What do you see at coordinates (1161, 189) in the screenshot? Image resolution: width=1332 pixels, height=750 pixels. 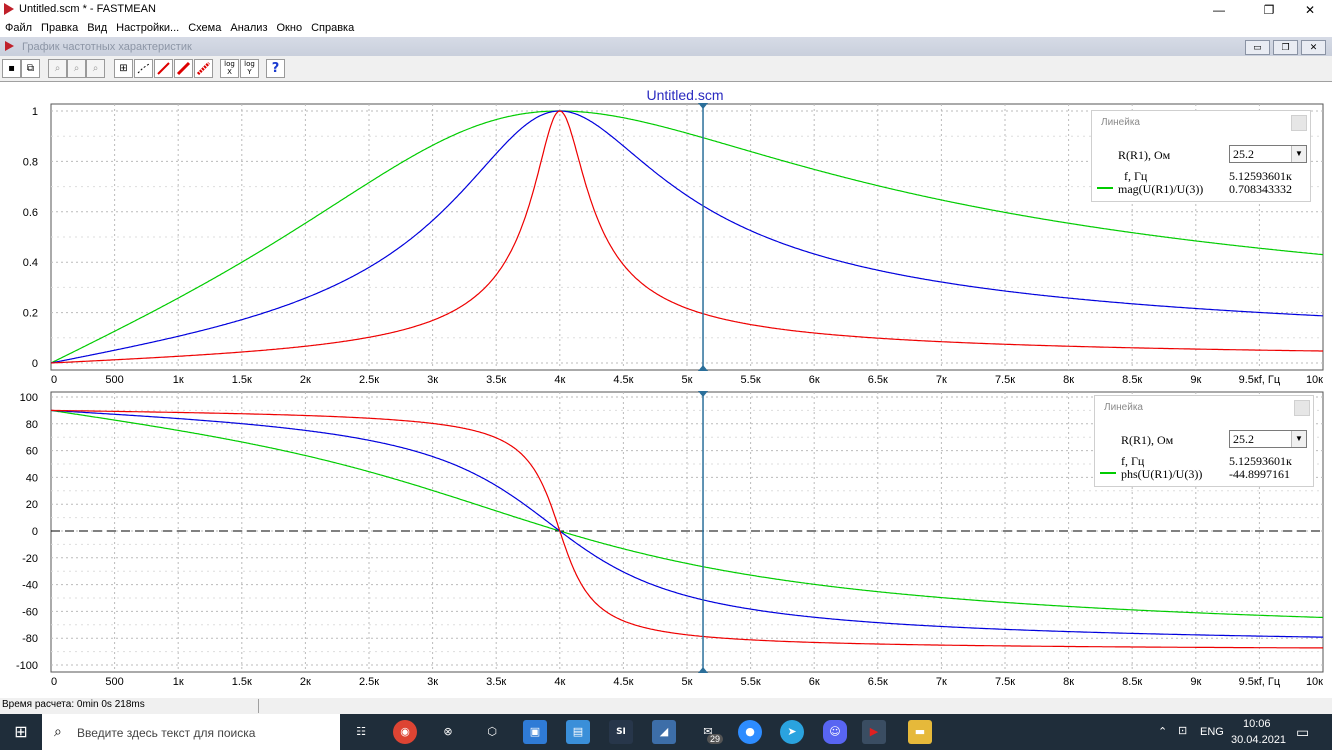 I see `ruler-trace-label: mag(U(R1)/U(3))` at bounding box center [1161, 189].